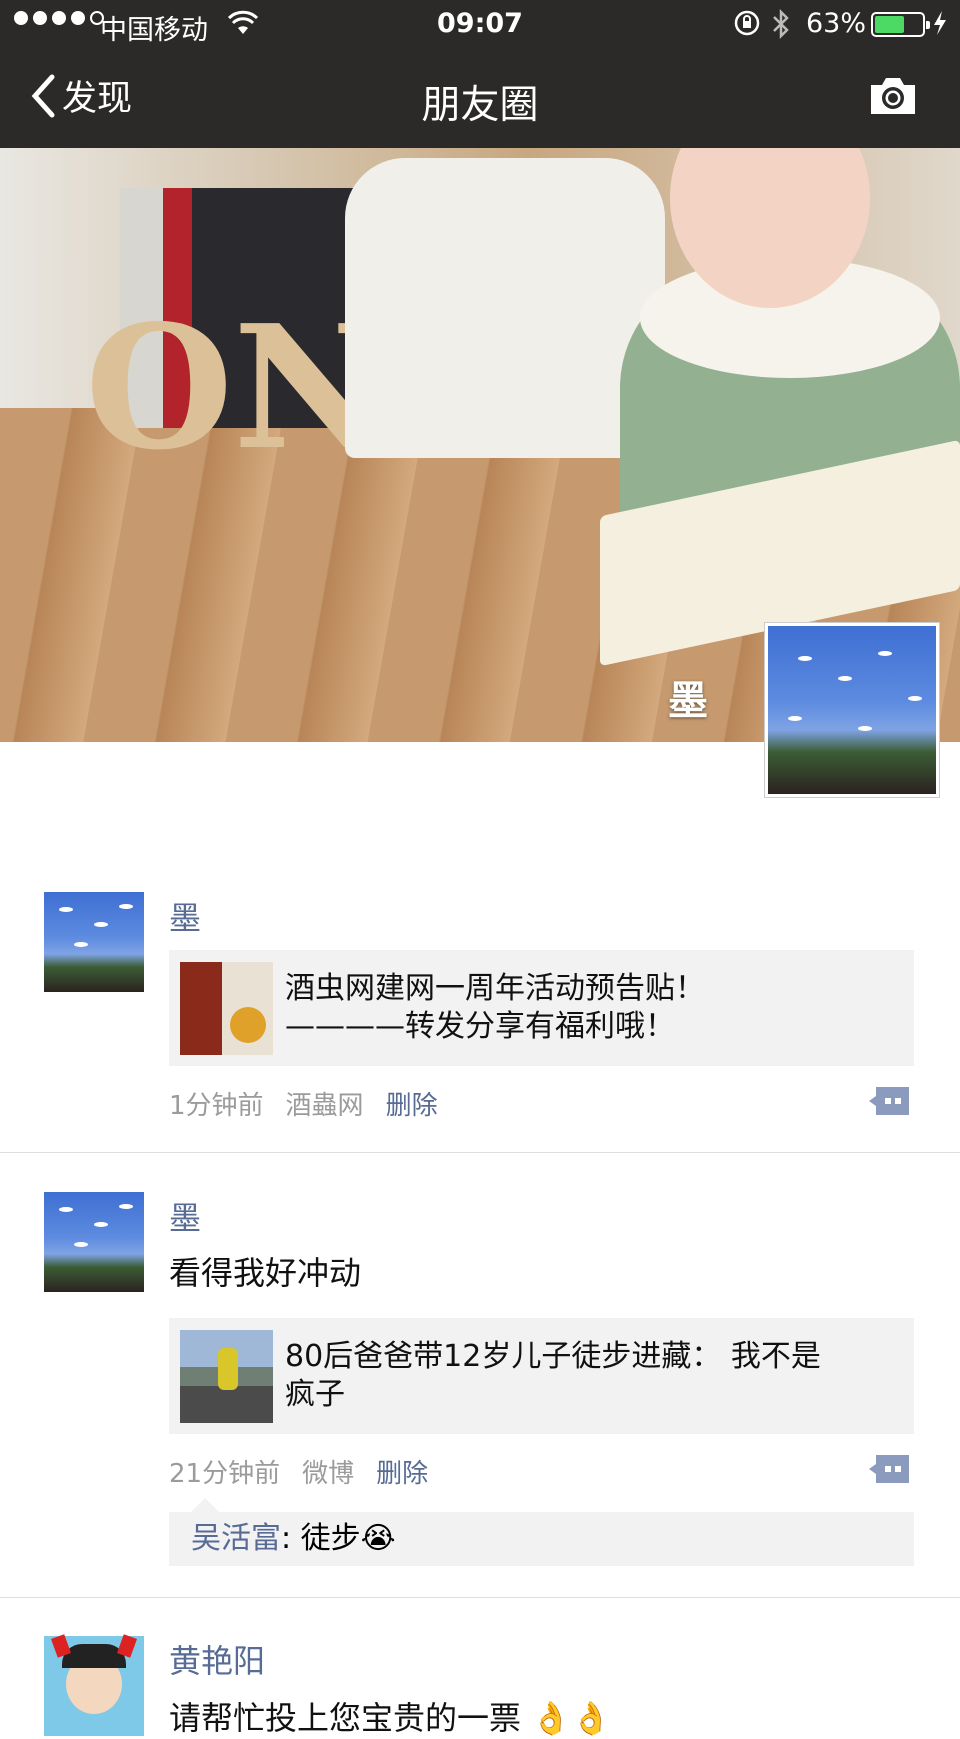 This screenshot has height=1739, width=960. Describe the element at coordinates (325, 1103) in the screenshot. I see `post-source: 酒蟲网` at that location.